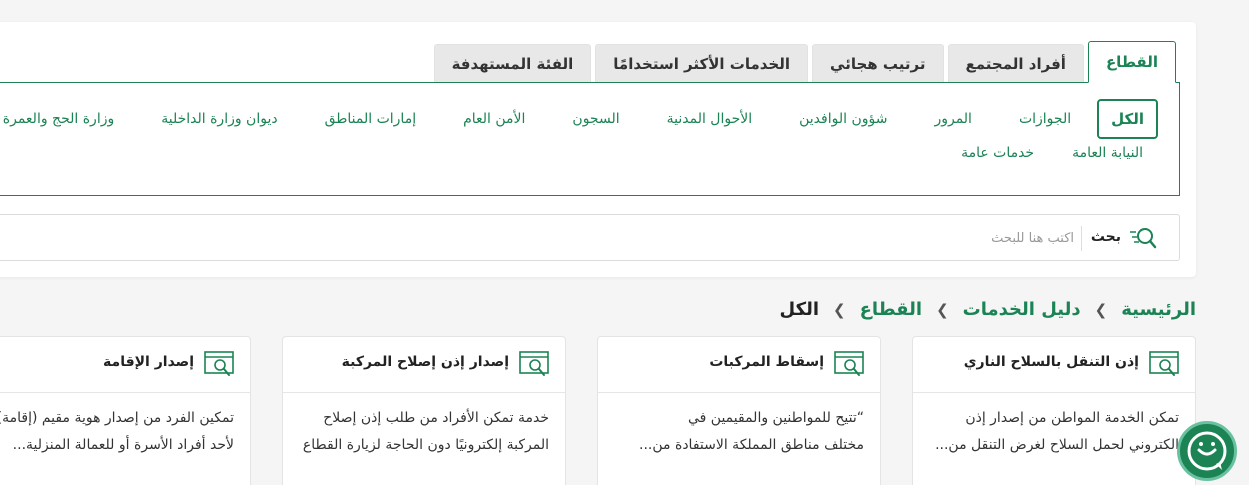 This screenshot has height=485, width=1249. I want to click on category-hajj-umrah: وزارة الحج والعمرة, so click(58, 119).